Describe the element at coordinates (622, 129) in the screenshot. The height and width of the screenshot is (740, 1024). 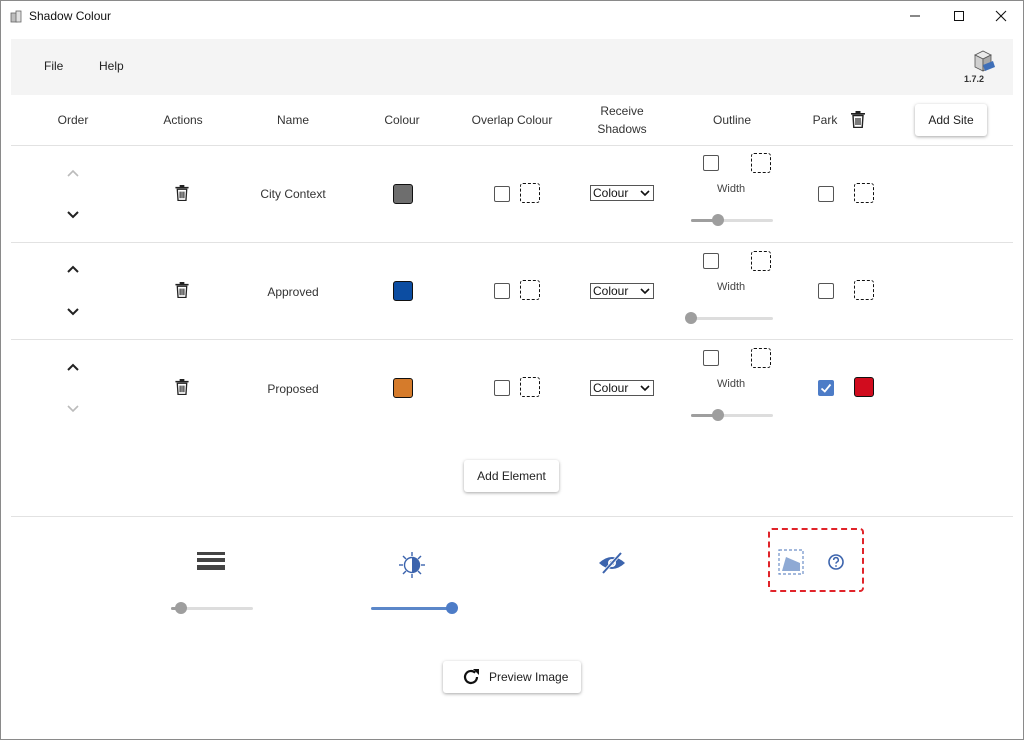
I see `header-receive-shadows-line2: Shadows` at that location.